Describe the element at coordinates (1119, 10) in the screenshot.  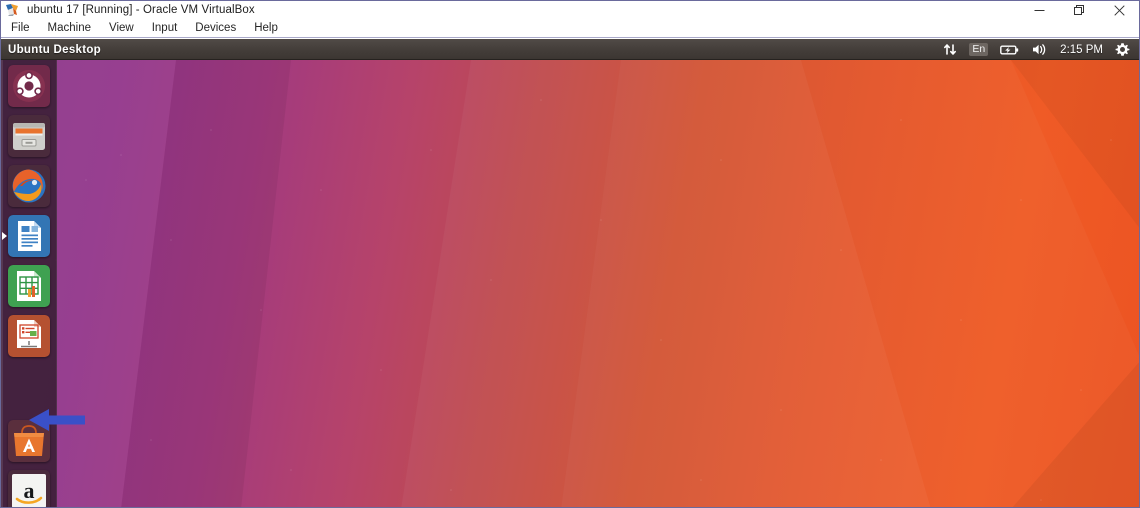
I see `close-button` at that location.